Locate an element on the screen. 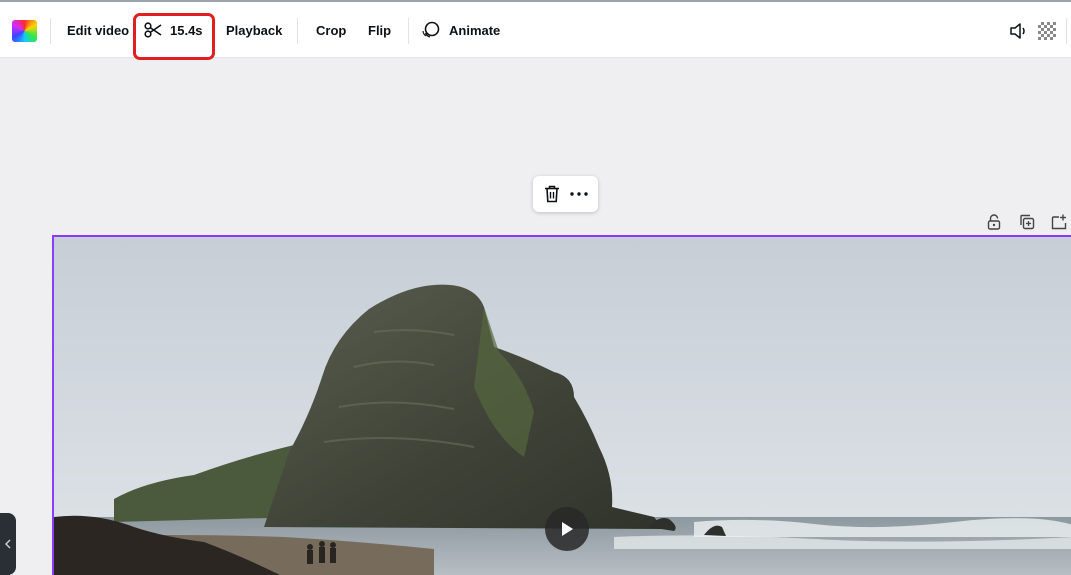 The height and width of the screenshot is (575, 1071). flip-button: Flip is located at coordinates (379, 30).